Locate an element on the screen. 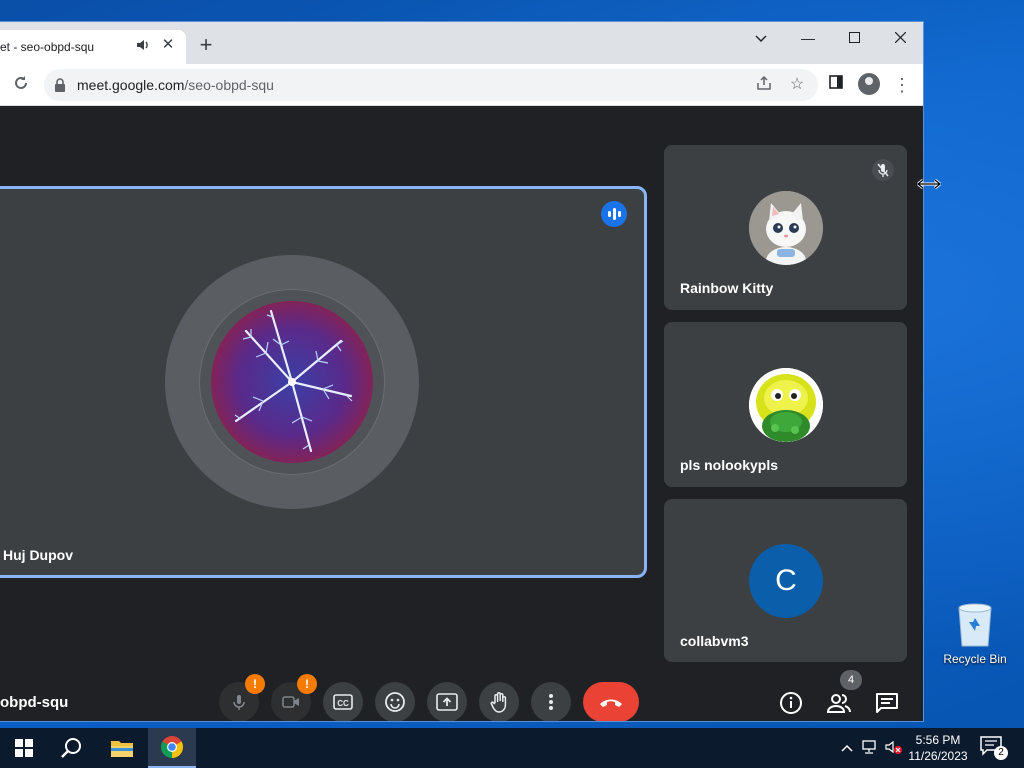 The width and height of the screenshot is (1024, 768). emoji-icon is located at coordinates (395, 702).